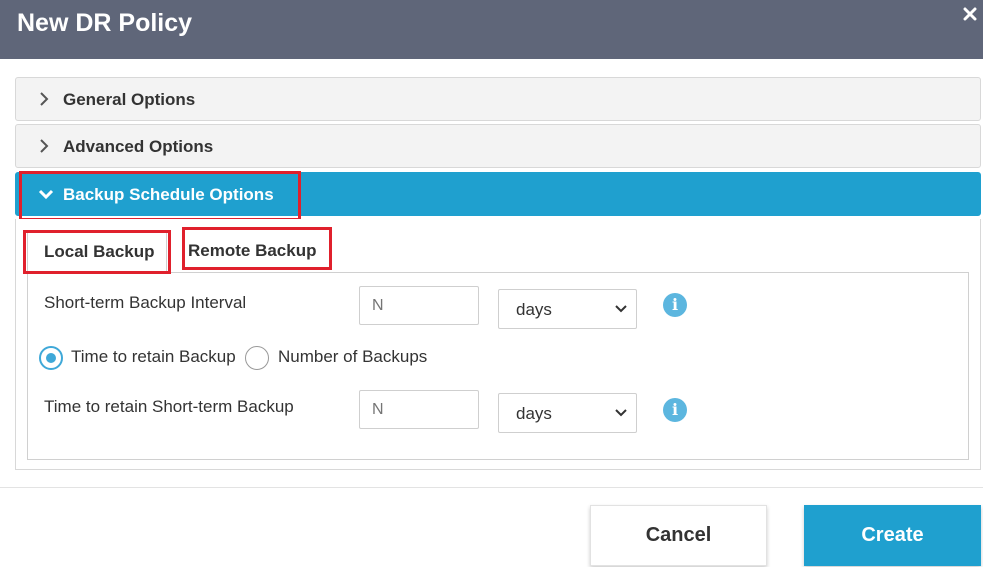  I want to click on create-button: Create, so click(892, 535).